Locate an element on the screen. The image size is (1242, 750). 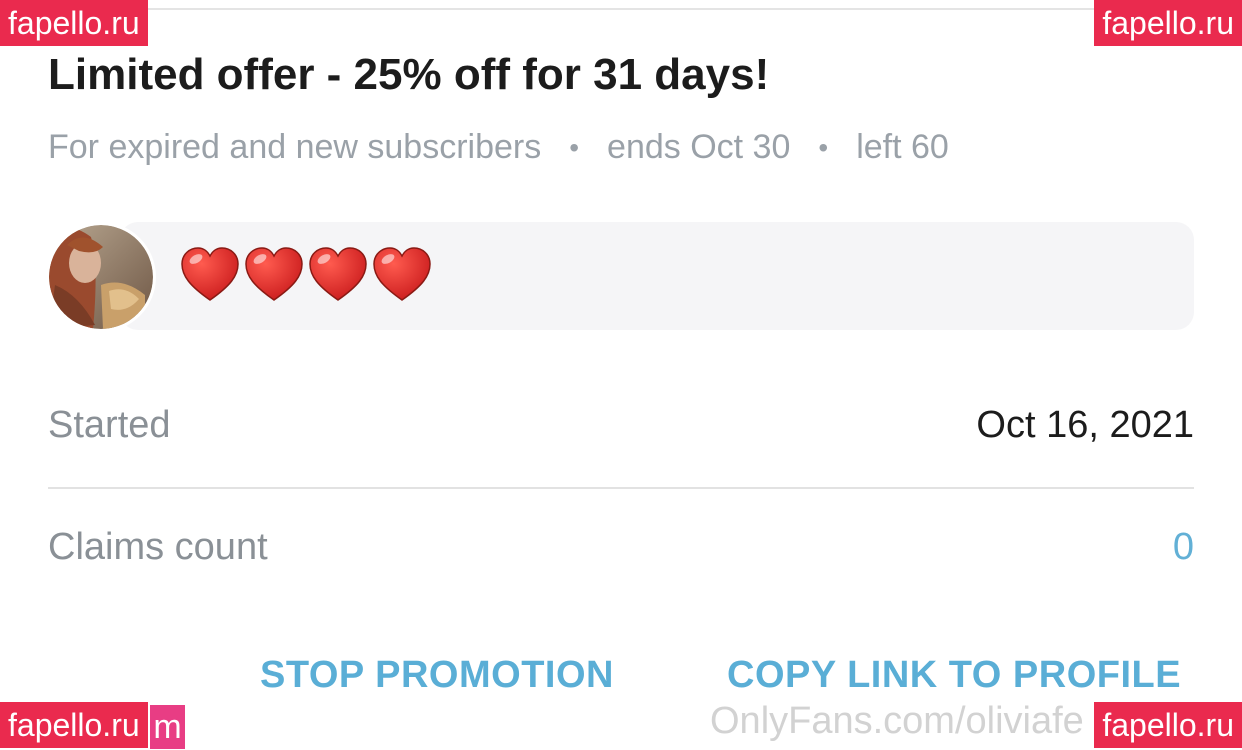
row-divider is located at coordinates (621, 488).